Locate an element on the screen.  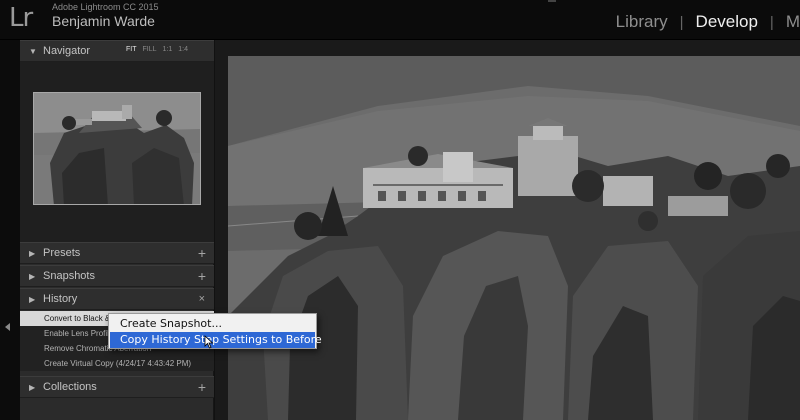
collections-header: ▶ Collections + is located at coordinates (117, 387).